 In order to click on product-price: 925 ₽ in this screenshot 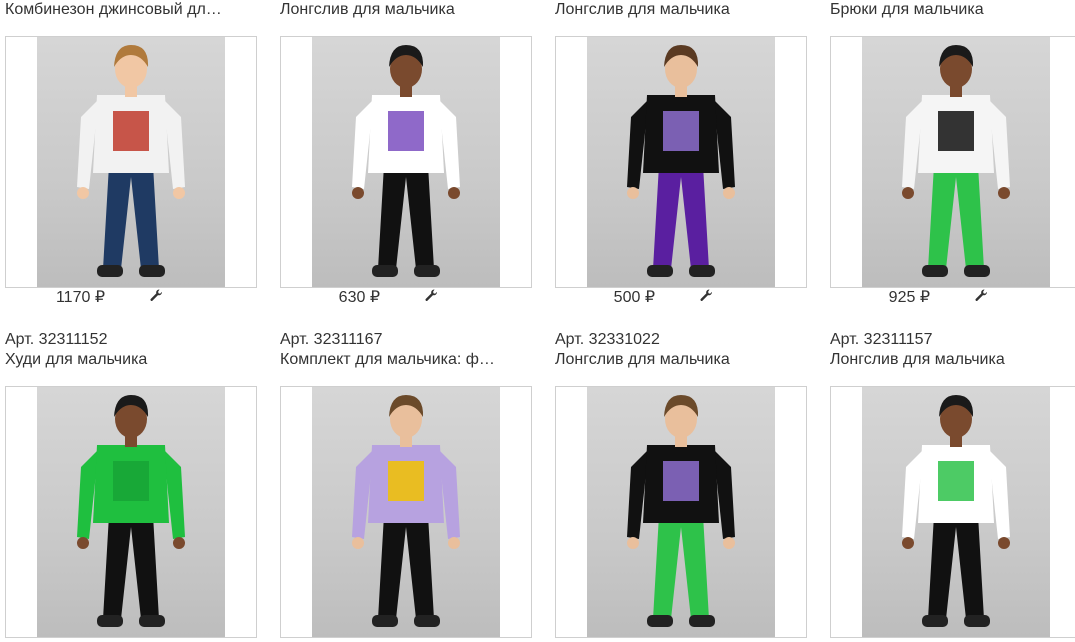, I will do `click(909, 297)`.